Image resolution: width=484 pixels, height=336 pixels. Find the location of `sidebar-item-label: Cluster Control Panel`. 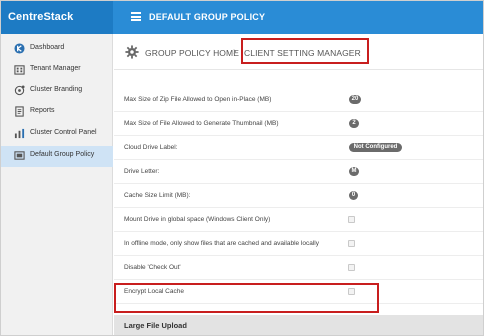

sidebar-item-label: Cluster Control Panel is located at coordinates (63, 132).